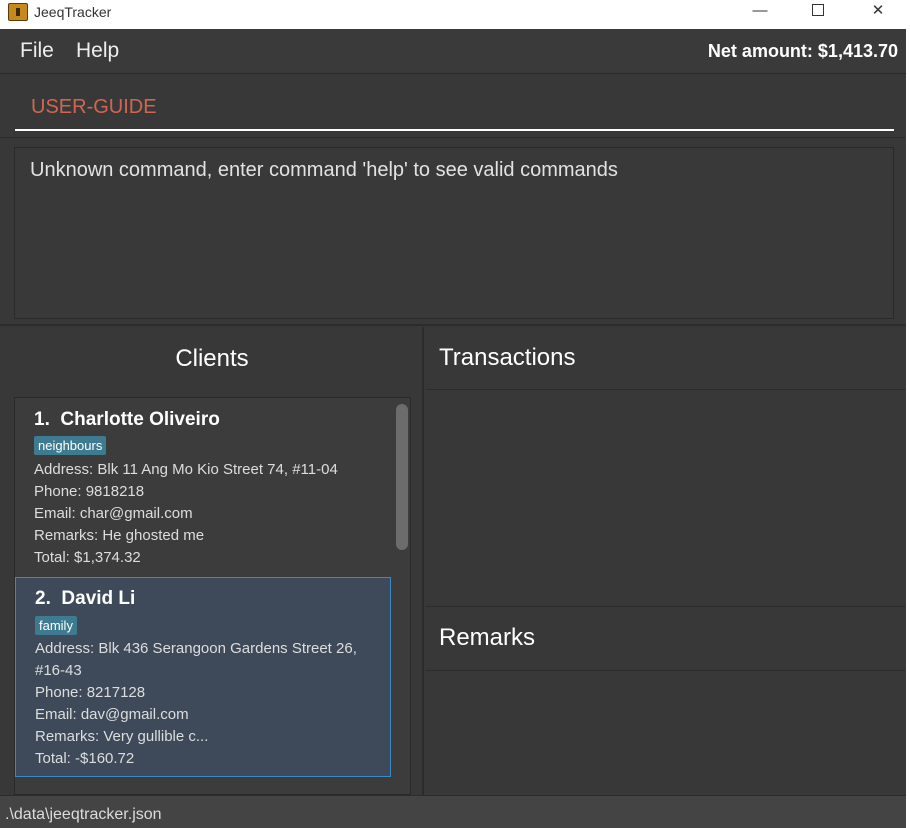  What do you see at coordinates (56, 625) in the screenshot?
I see `client-tag: family` at bounding box center [56, 625].